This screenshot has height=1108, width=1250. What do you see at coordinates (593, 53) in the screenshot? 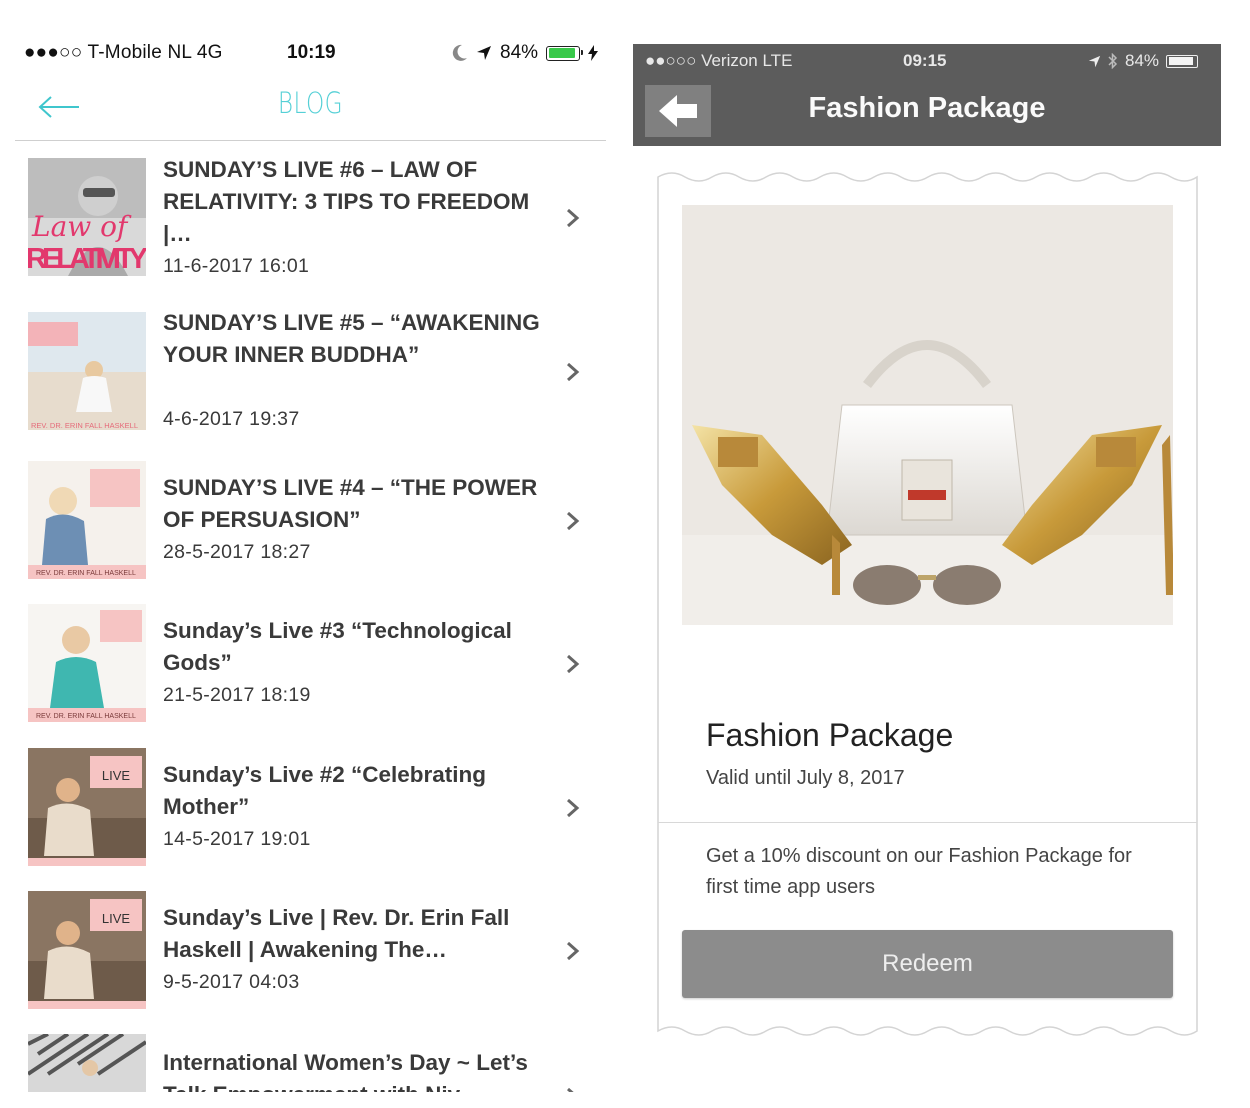
I see `charging-bolt-icon` at bounding box center [593, 53].